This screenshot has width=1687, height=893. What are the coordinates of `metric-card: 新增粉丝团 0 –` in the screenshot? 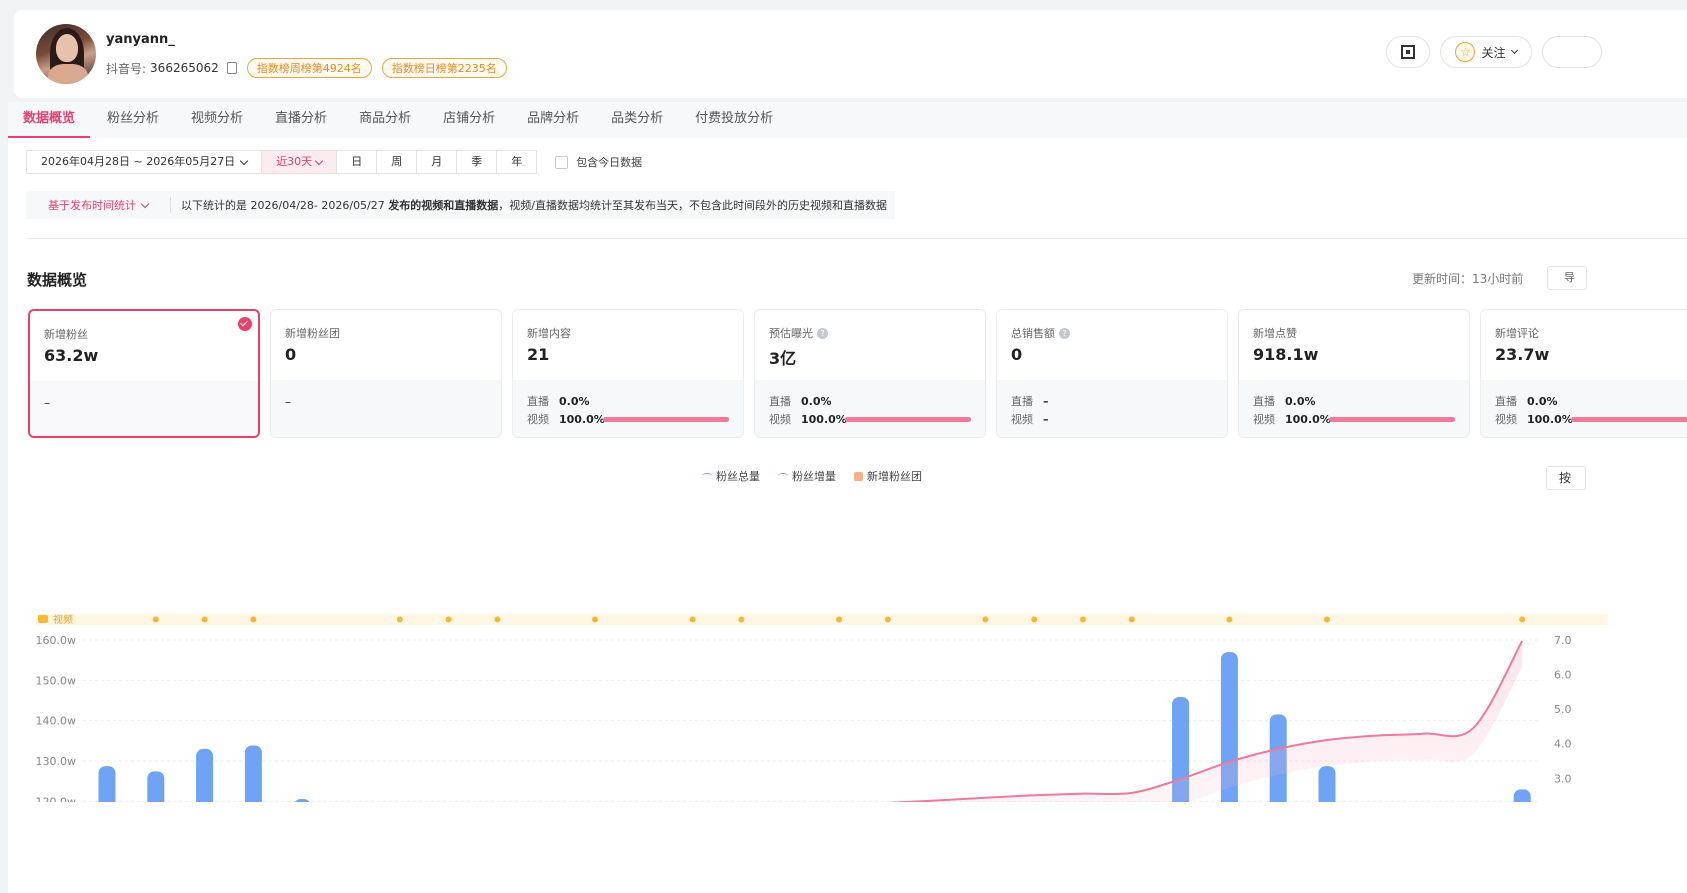 It's located at (386, 373).